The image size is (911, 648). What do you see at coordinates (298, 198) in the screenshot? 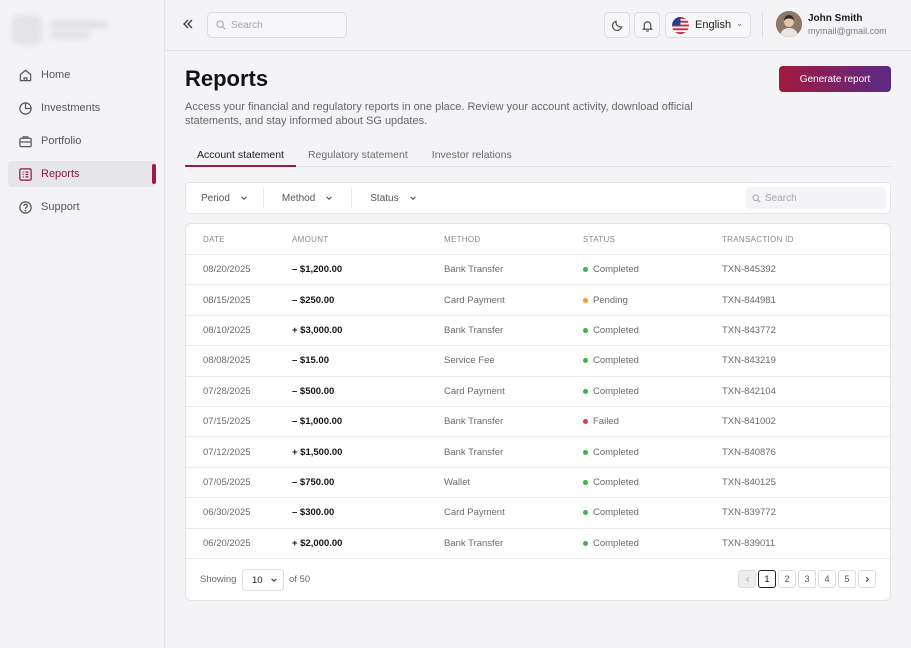
I see `method-filter-label: Method` at bounding box center [298, 198].